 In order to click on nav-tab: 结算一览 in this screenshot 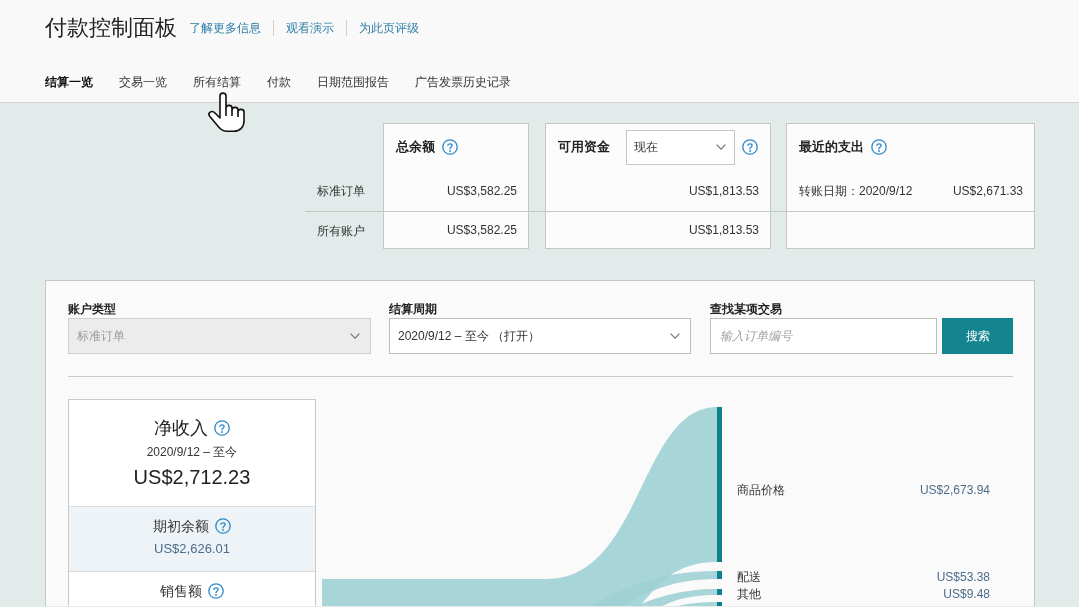, I will do `click(69, 82)`.